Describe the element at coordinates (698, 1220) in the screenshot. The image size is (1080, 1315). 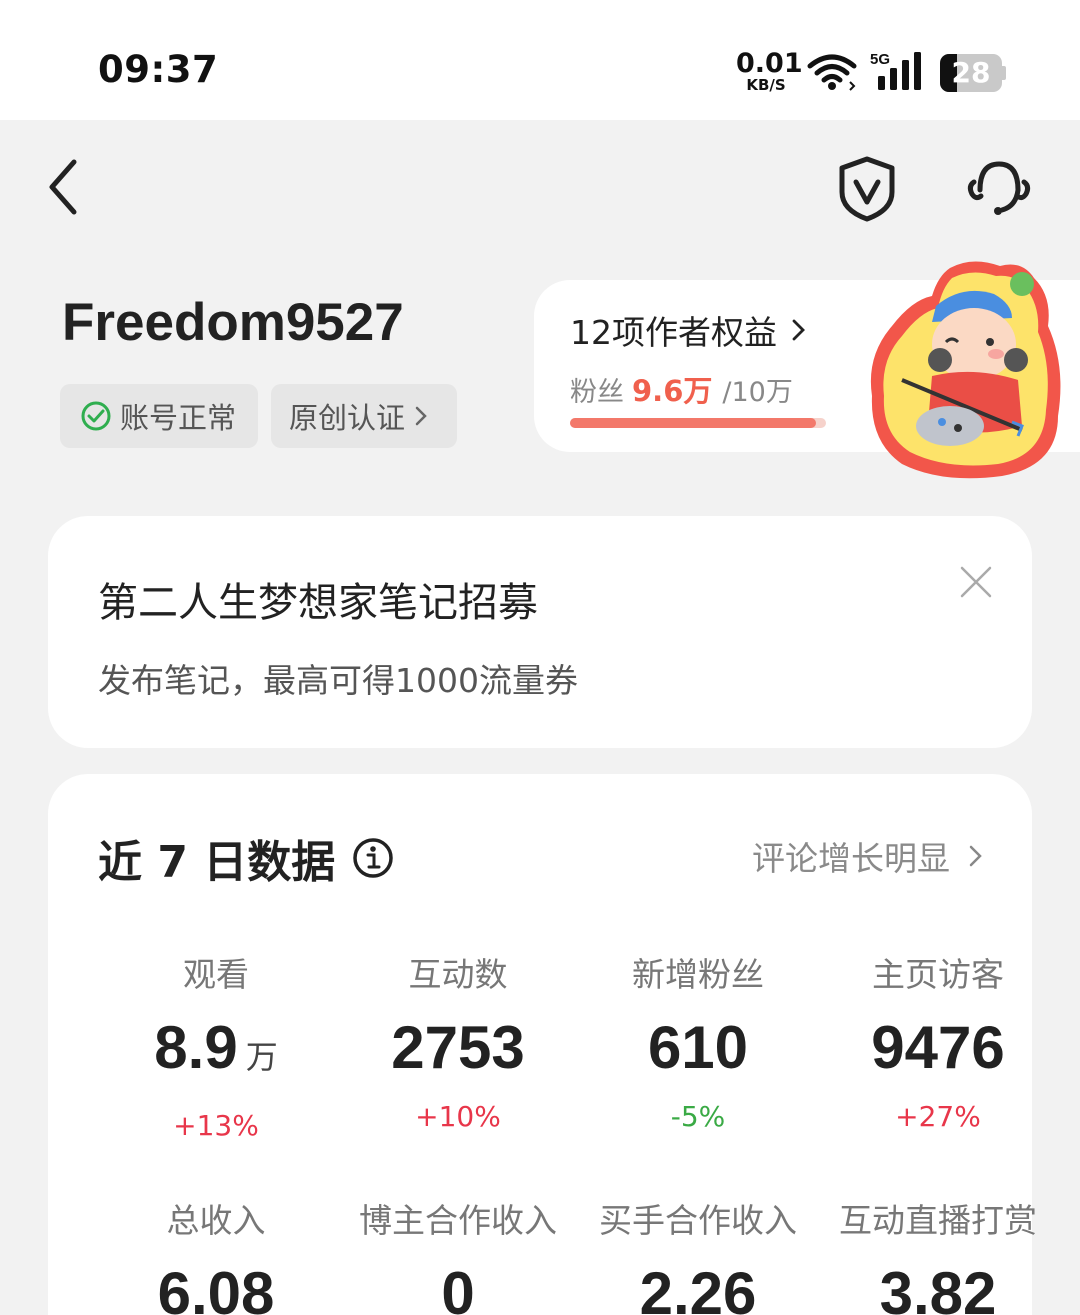
I see `metric-label: 买手合作收入` at that location.